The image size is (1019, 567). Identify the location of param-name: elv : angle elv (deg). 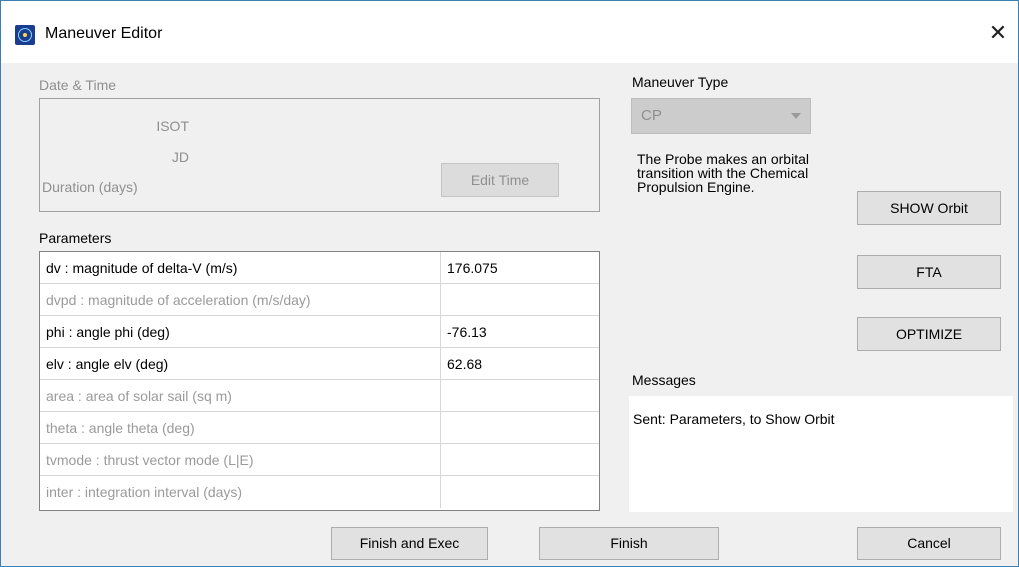
(107, 364).